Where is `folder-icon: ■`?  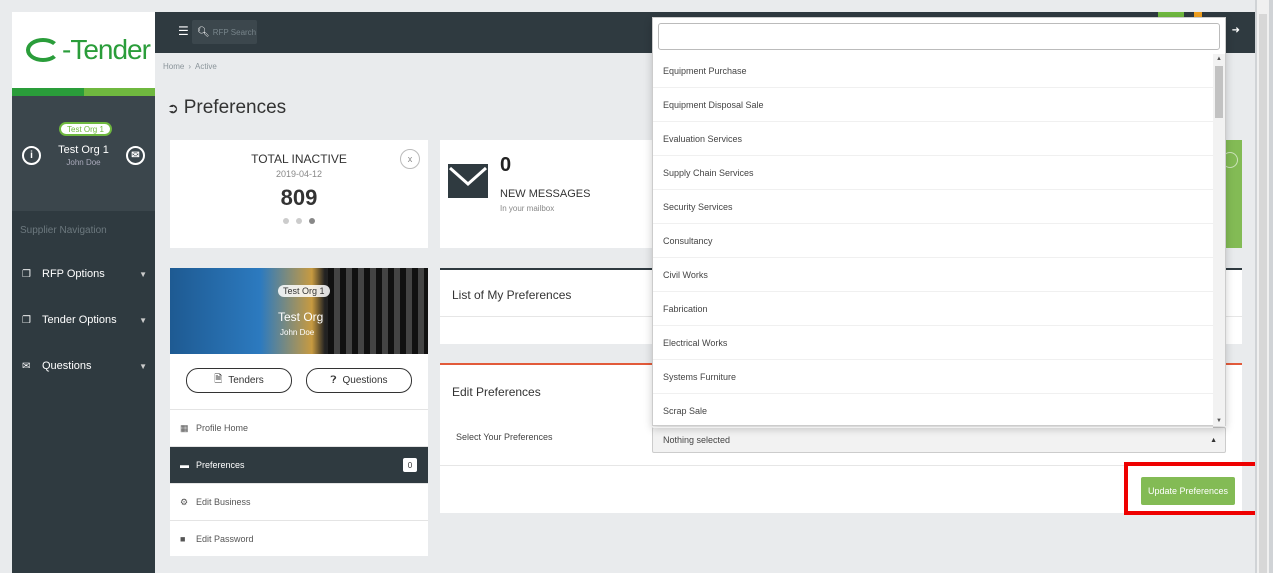
folder-icon: ■ is located at coordinates (183, 539).